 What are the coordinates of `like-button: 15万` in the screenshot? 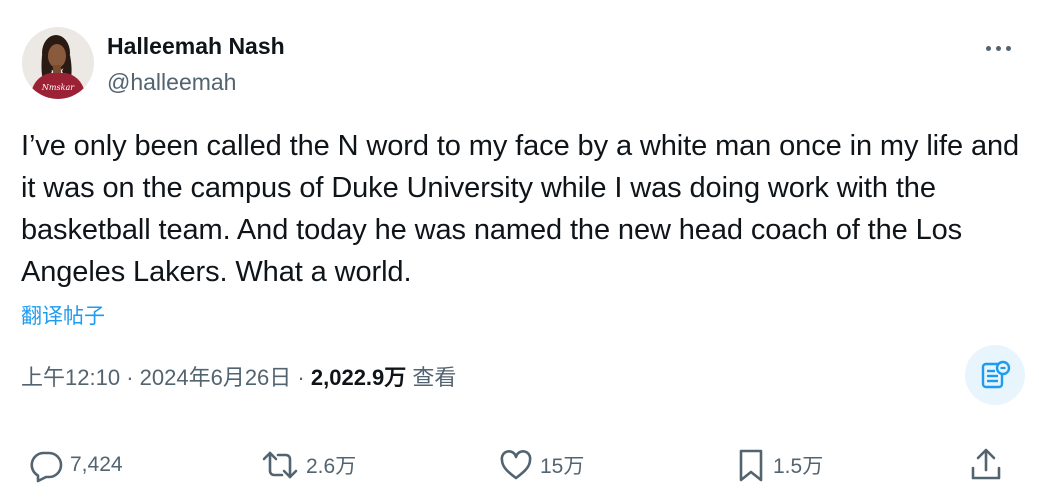 It's located at (541, 465).